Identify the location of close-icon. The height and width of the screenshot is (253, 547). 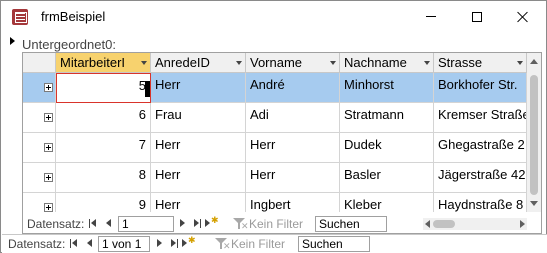
(523, 17).